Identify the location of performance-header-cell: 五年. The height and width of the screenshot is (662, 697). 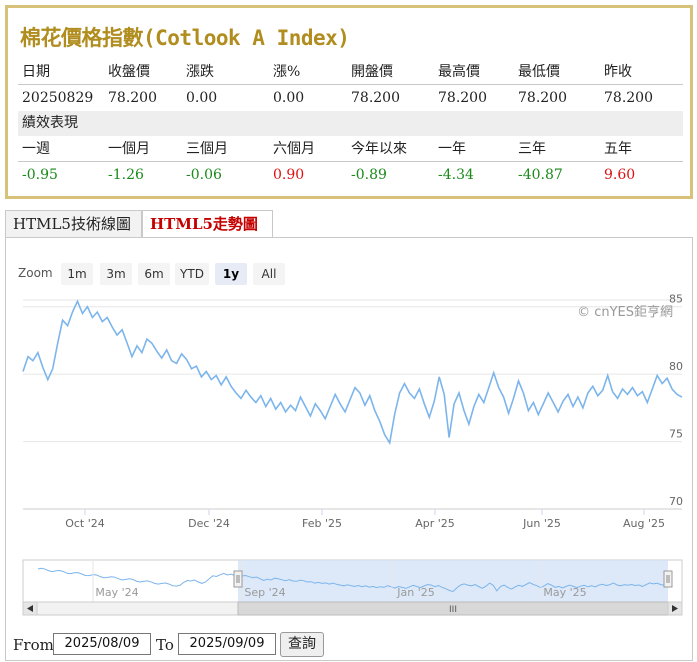
(618, 149).